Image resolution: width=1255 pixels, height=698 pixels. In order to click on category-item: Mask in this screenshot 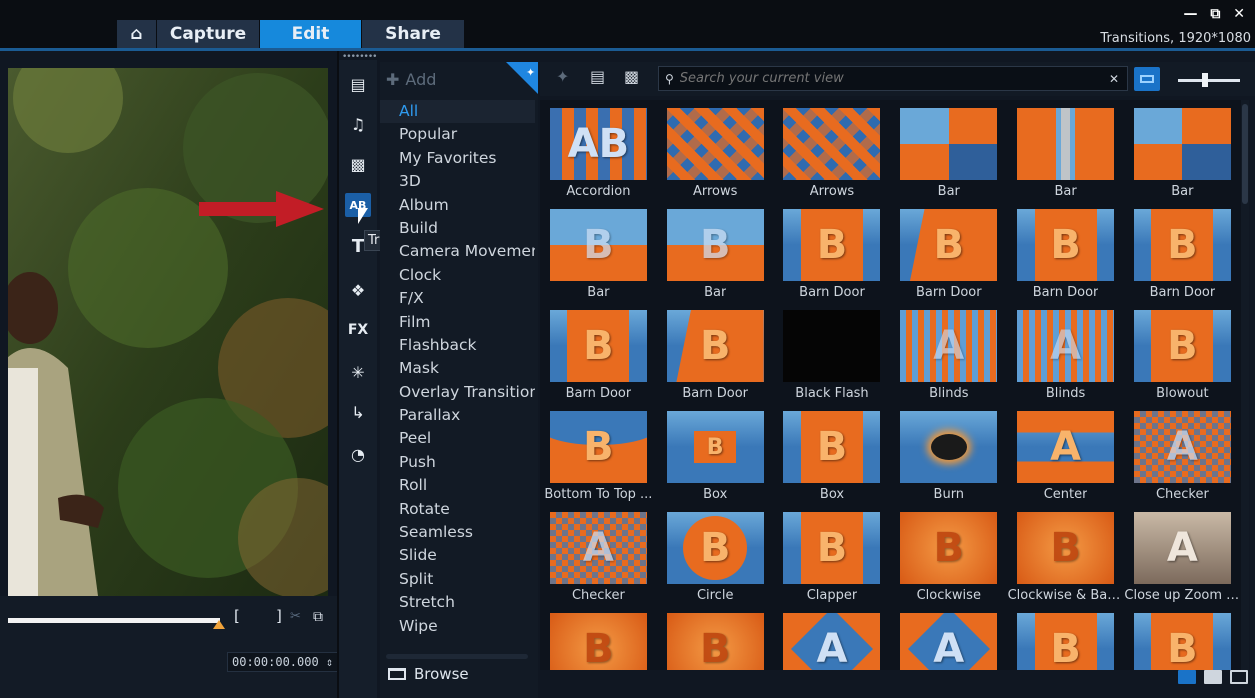, I will do `click(457, 368)`.